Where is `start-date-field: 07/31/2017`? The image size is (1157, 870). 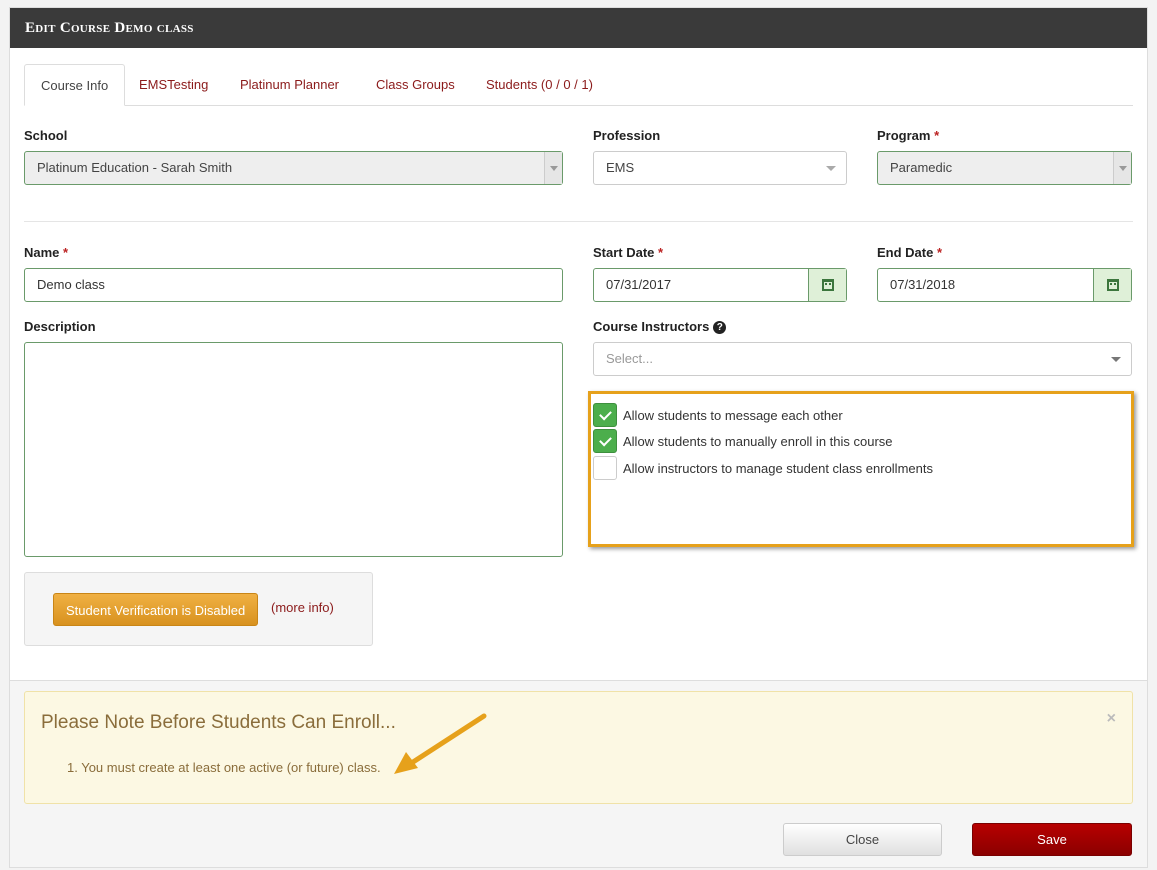
start-date-field: 07/31/2017 is located at coordinates (720, 285).